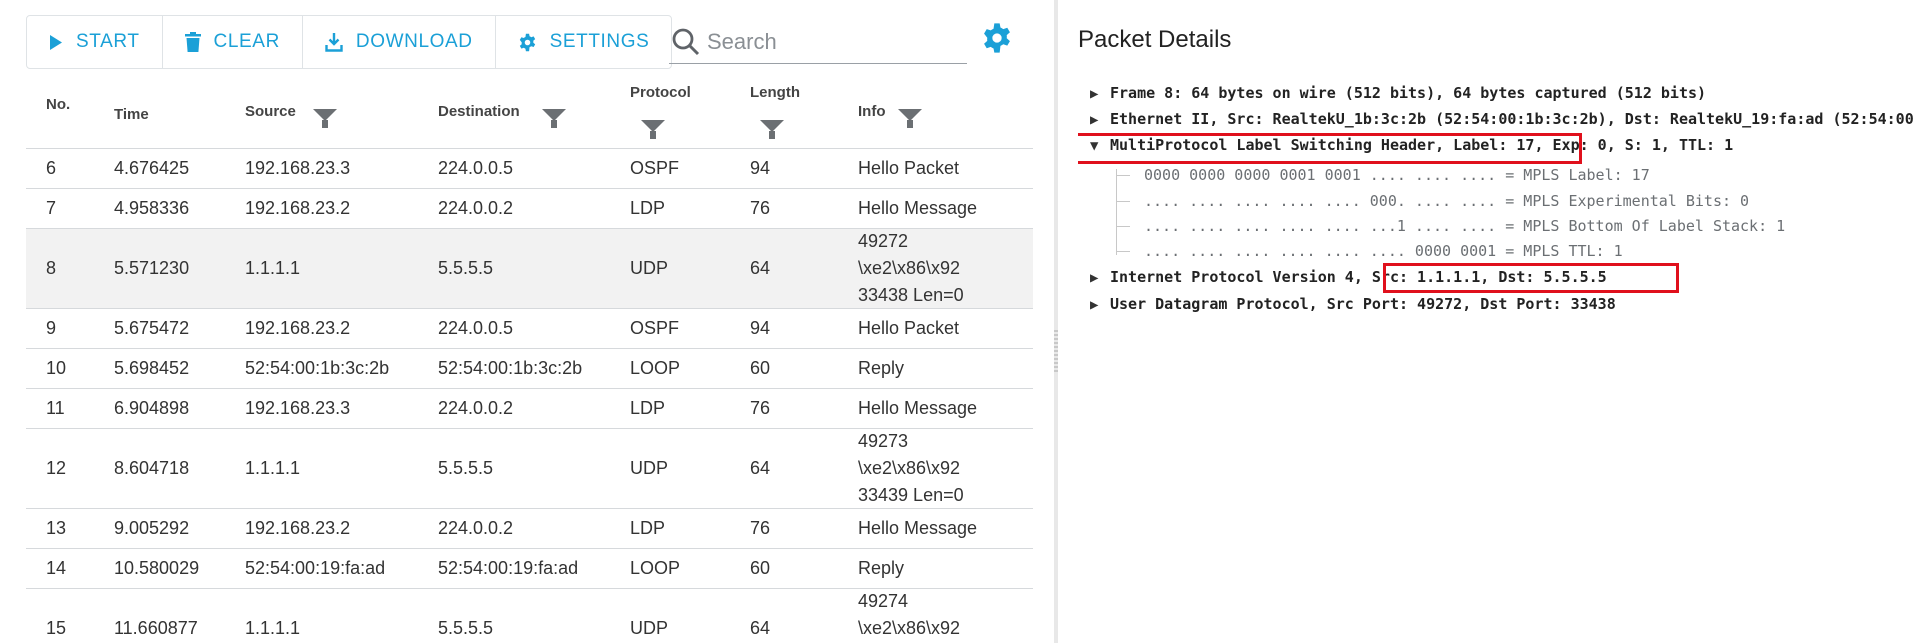 The width and height of the screenshot is (1915, 643). What do you see at coordinates (760, 368) in the screenshot?
I see `cell-length: 60` at bounding box center [760, 368].